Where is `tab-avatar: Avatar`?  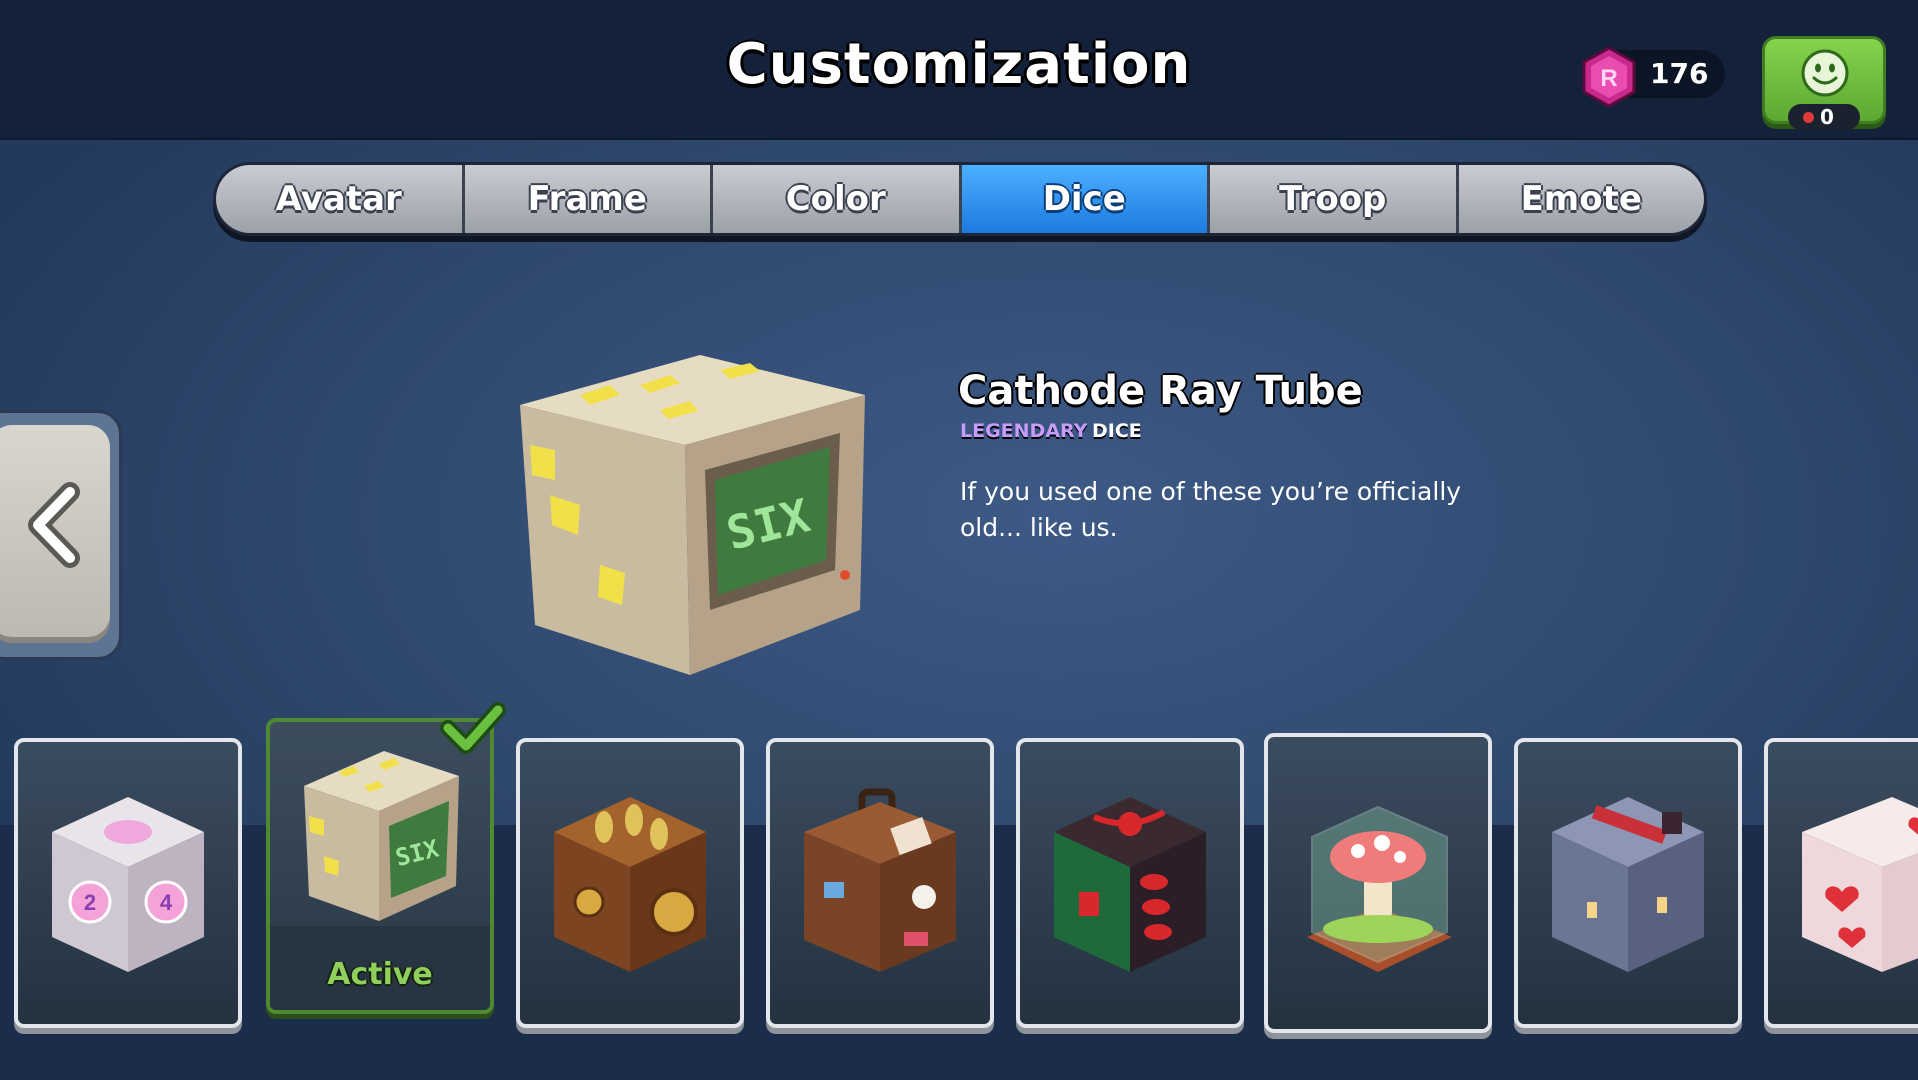
tab-avatar: Avatar is located at coordinates (340, 199).